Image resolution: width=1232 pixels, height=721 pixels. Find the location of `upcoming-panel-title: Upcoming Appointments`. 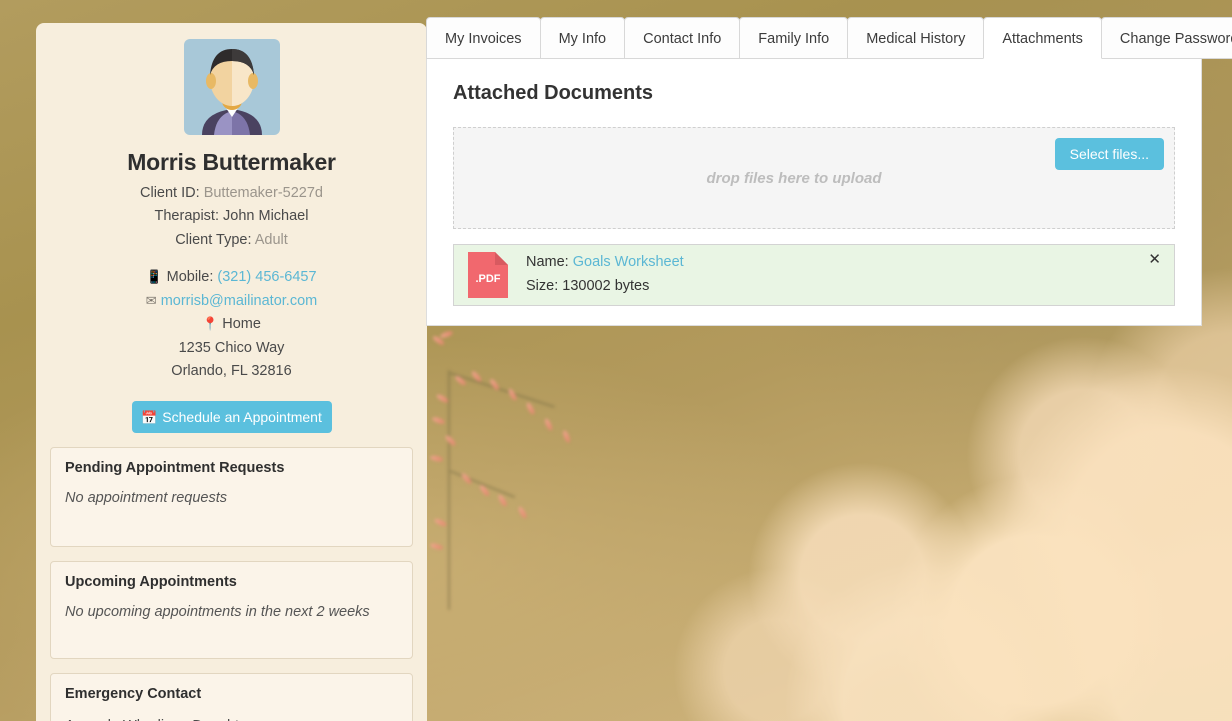

upcoming-panel-title: Upcoming Appointments is located at coordinates (151, 581).